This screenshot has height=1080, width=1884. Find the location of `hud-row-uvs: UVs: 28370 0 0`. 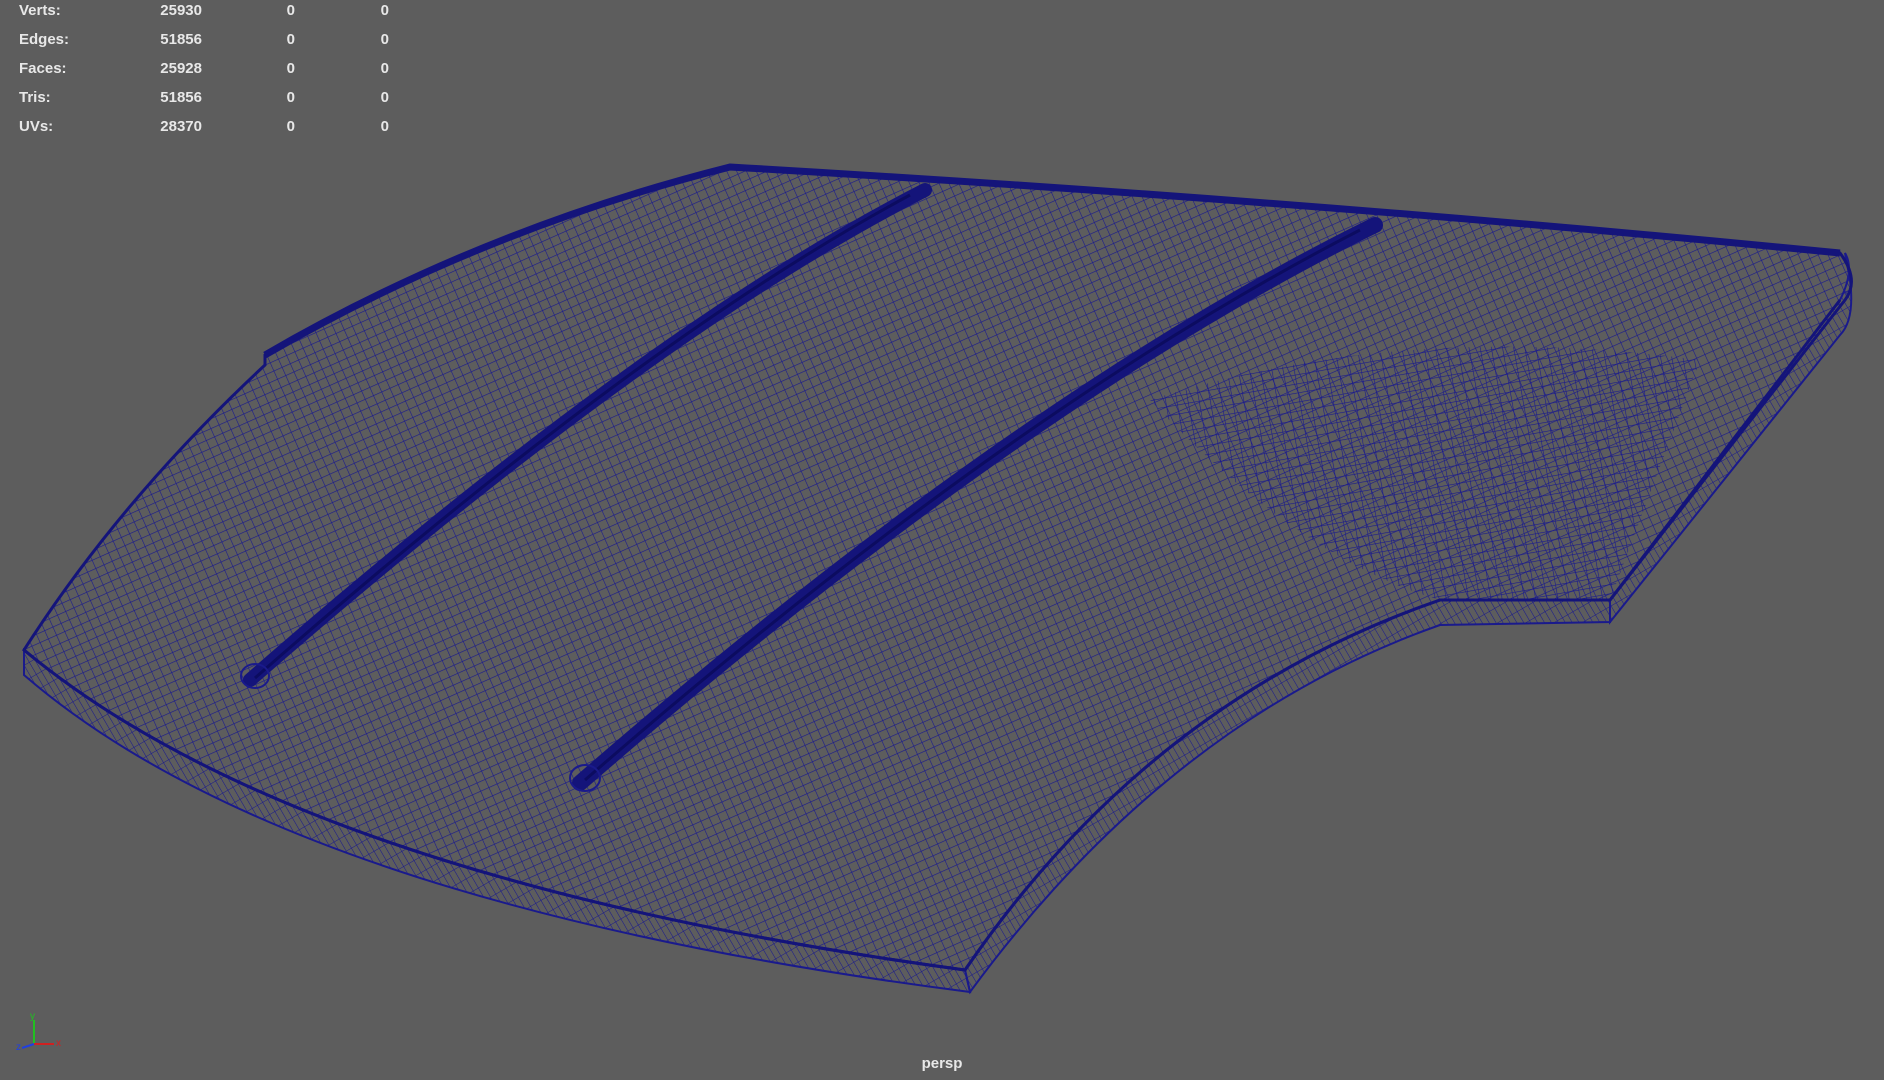

hud-row-uvs: UVs: 28370 0 0 is located at coordinates (204, 132).